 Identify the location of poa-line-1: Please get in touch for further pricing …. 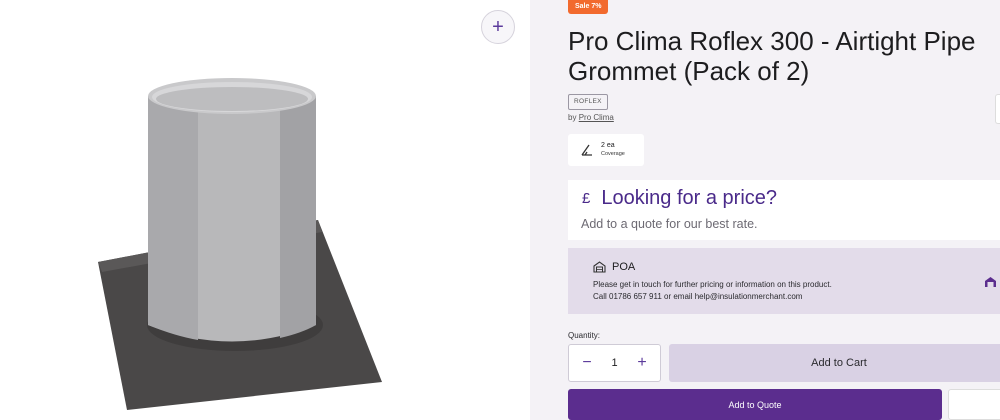
(712, 284).